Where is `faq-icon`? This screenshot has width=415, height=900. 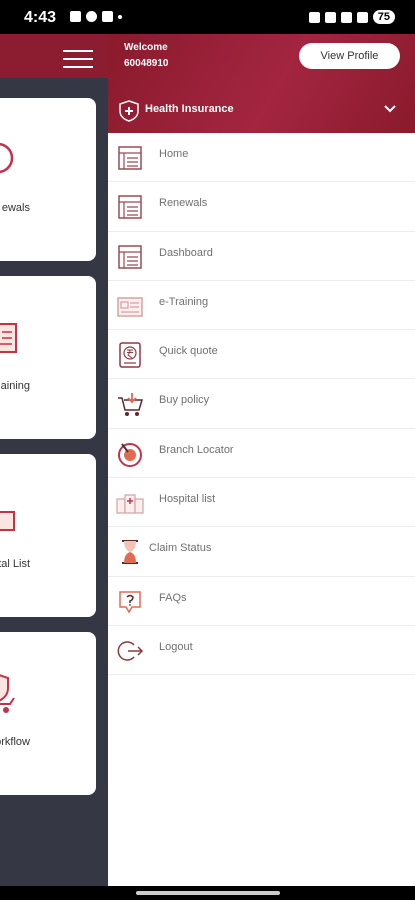 faq-icon is located at coordinates (130, 602).